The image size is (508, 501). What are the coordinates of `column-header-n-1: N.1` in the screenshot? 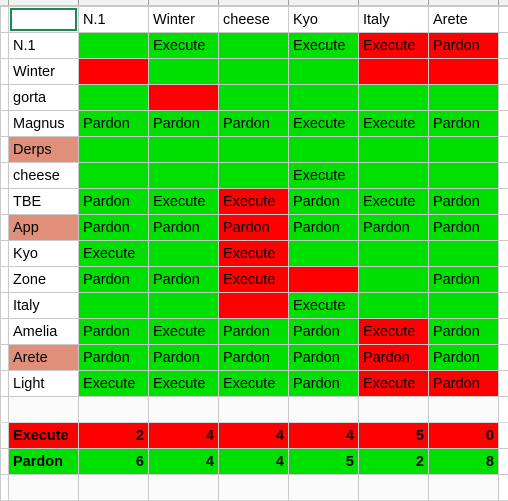 It's located at (114, 20).